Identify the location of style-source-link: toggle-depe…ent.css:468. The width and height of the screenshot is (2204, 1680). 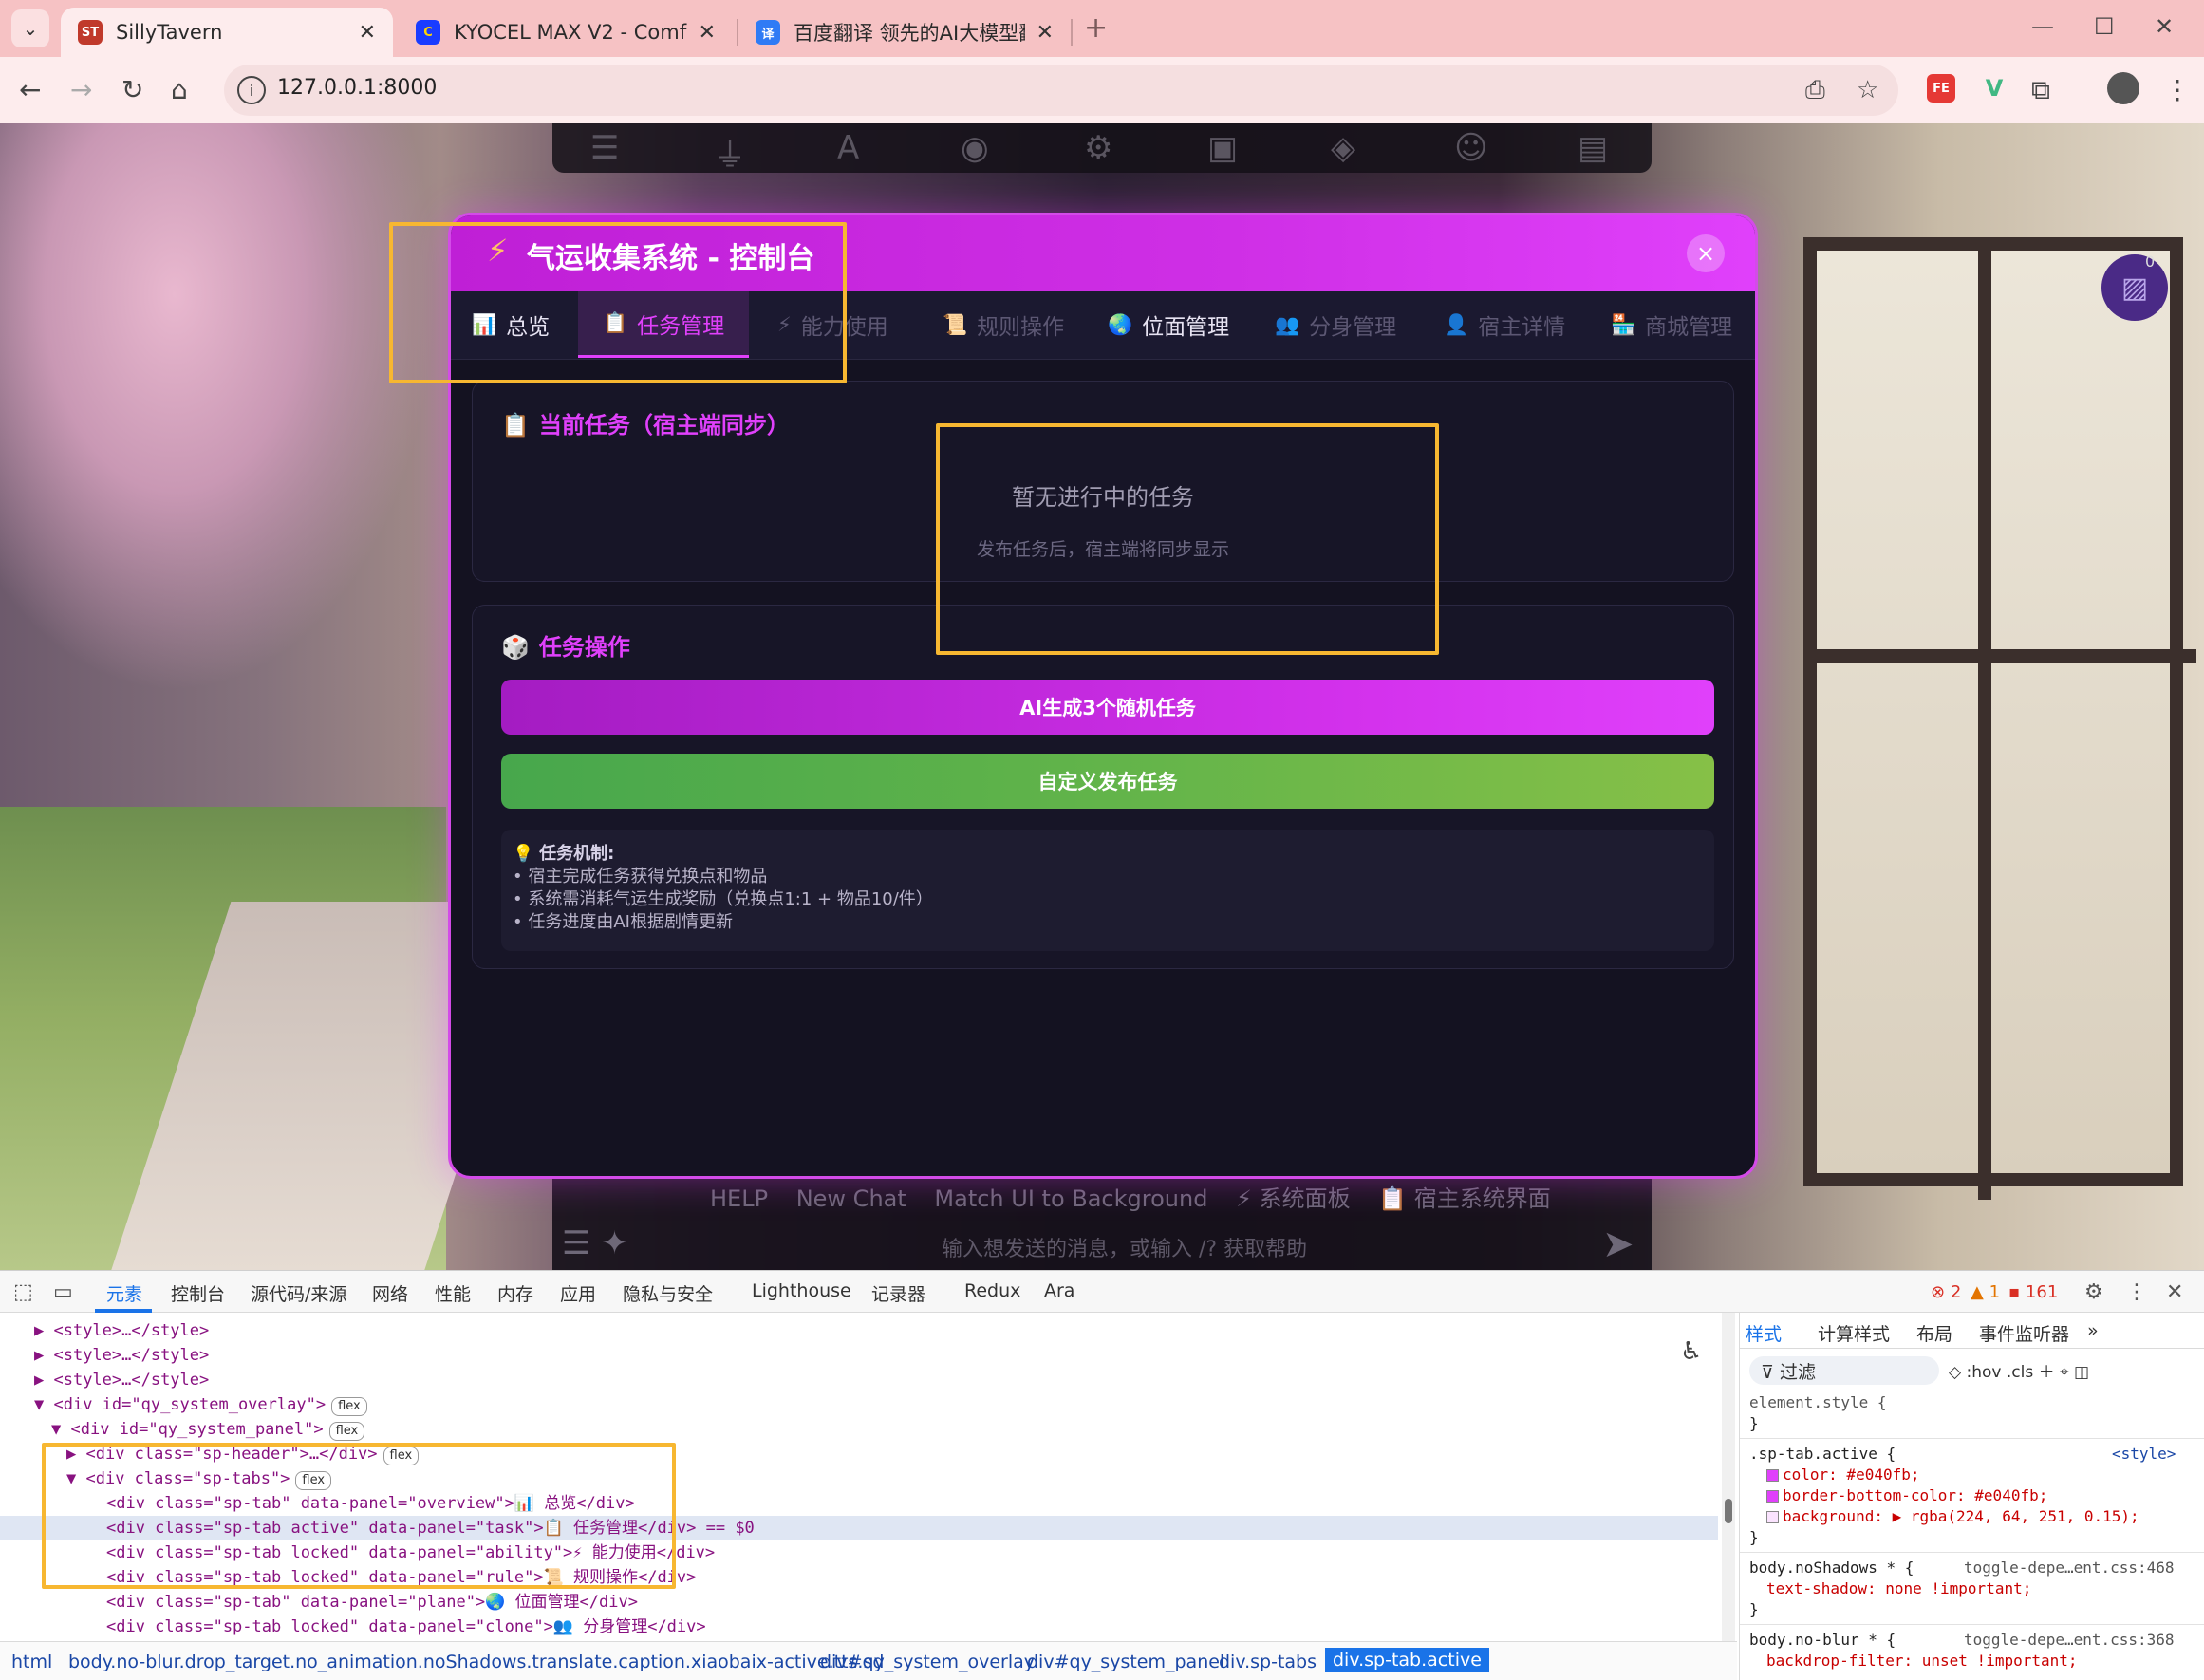
(2069, 1568).